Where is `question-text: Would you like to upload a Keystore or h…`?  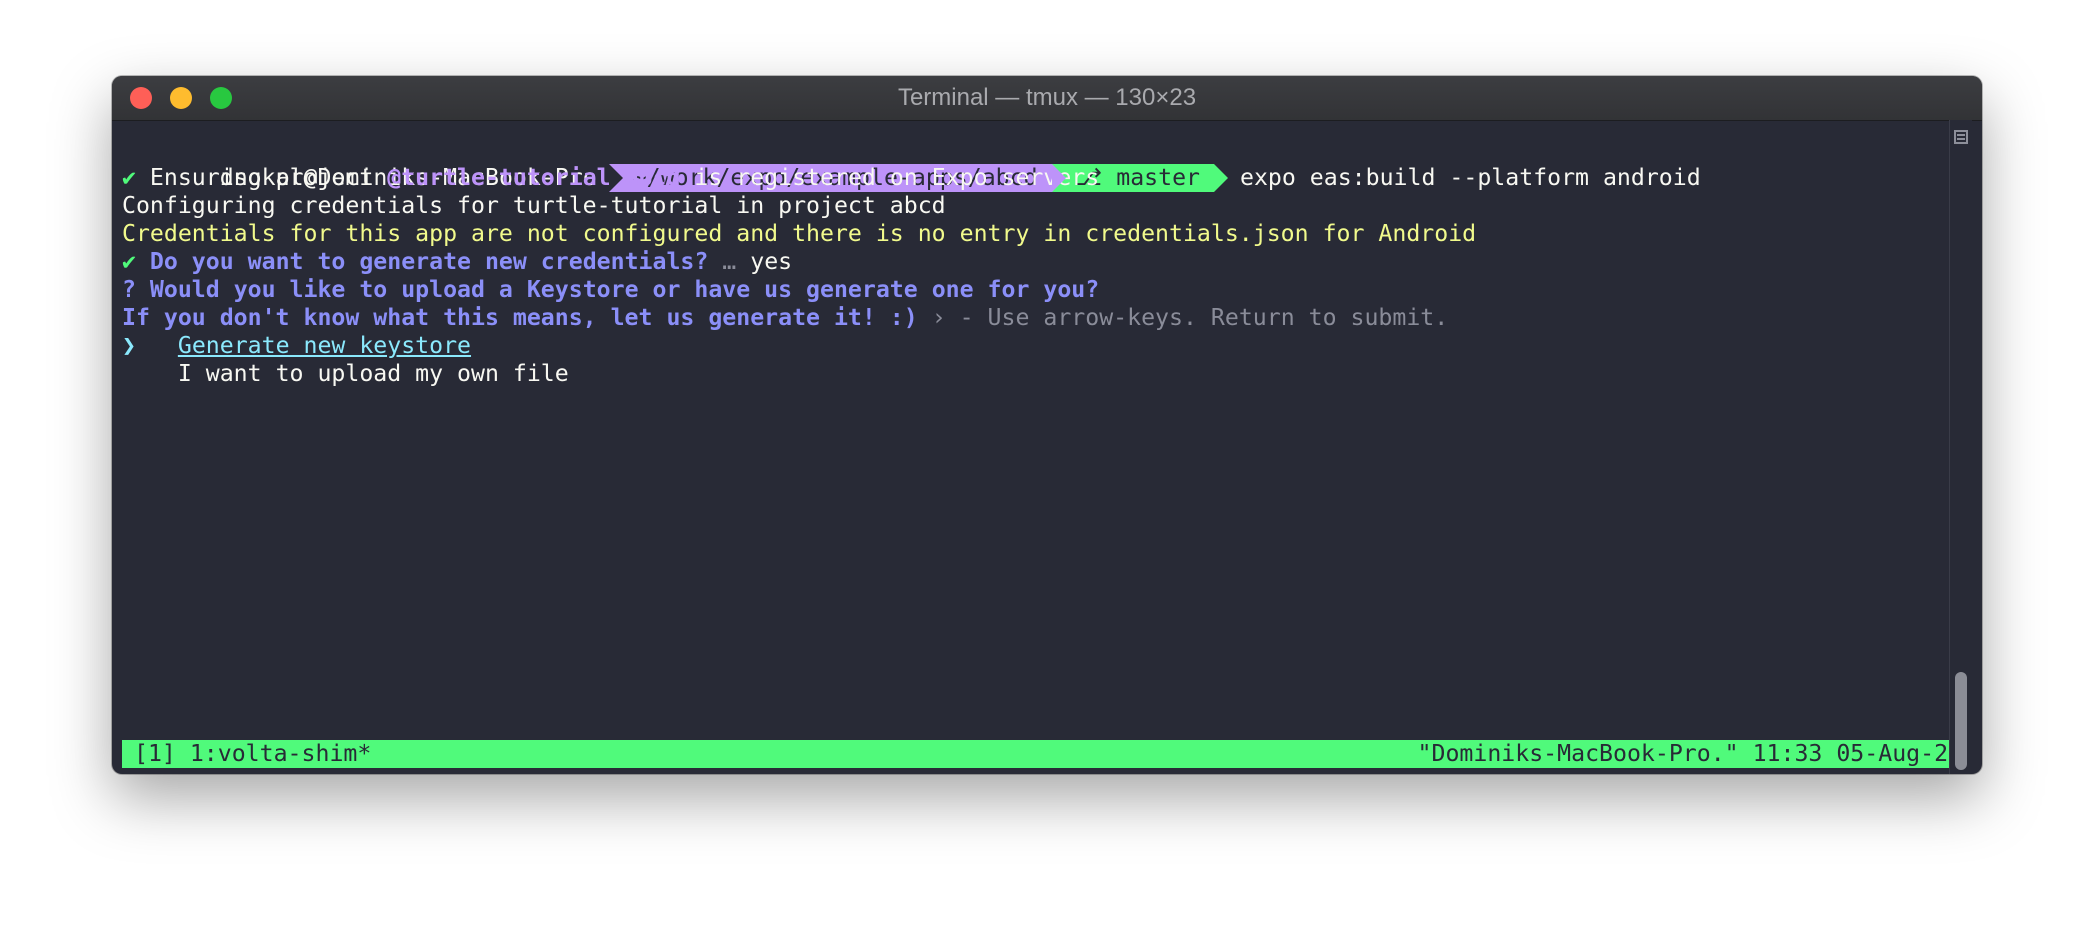
question-text: Would you like to upload a Keystore or h… is located at coordinates (617, 289).